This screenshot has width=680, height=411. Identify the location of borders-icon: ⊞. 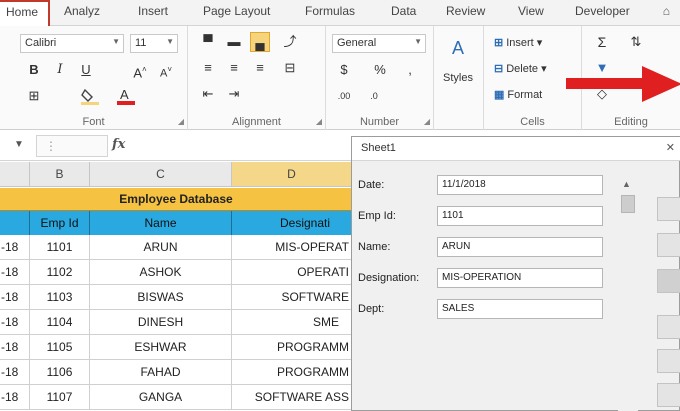
(34, 96).